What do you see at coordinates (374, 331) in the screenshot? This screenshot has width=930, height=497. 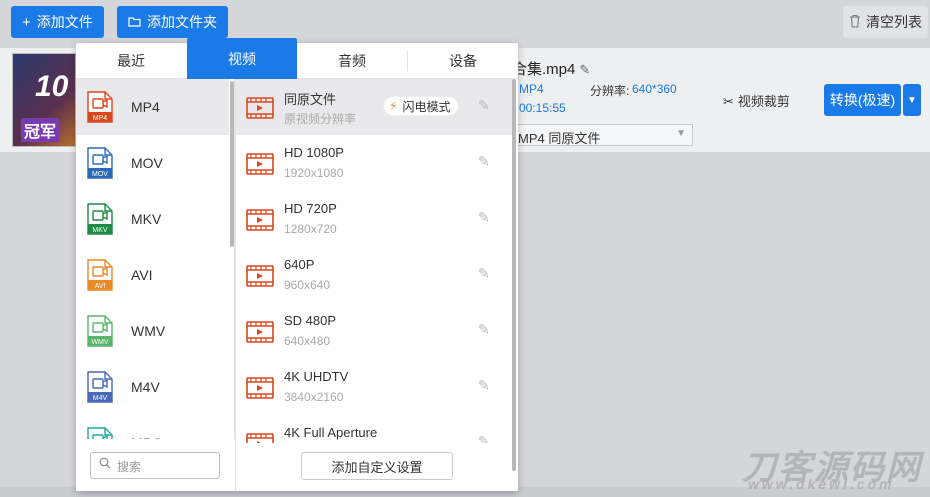 I see `preset-item: SD 480P 640x480 ✎` at bounding box center [374, 331].